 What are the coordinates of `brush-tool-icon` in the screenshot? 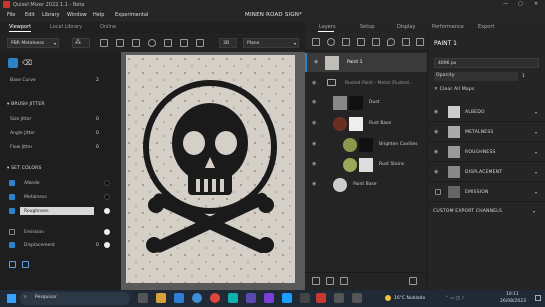 It's located at (13, 63).